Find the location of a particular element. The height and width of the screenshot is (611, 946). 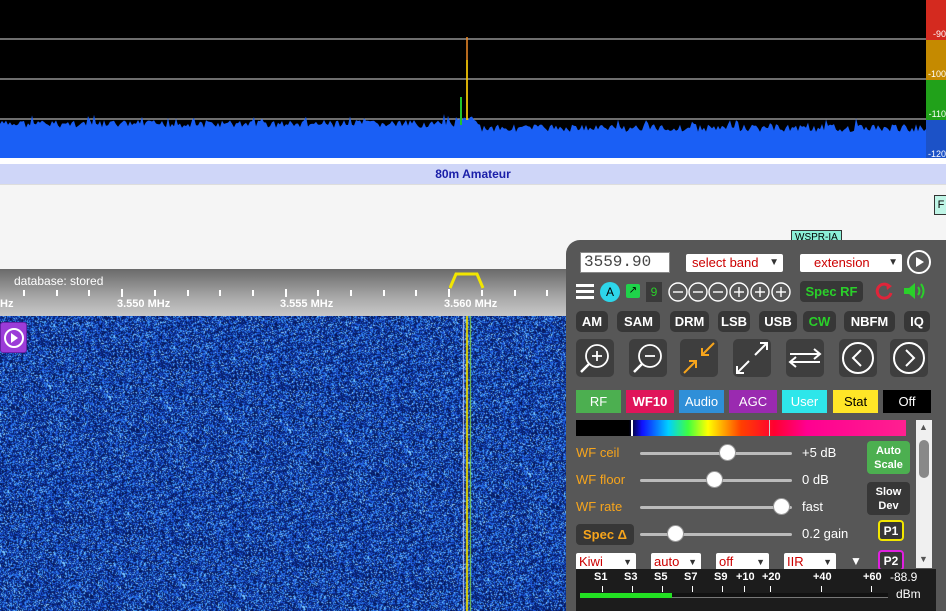

wf-ceil-value: +5 dB is located at coordinates (819, 452).